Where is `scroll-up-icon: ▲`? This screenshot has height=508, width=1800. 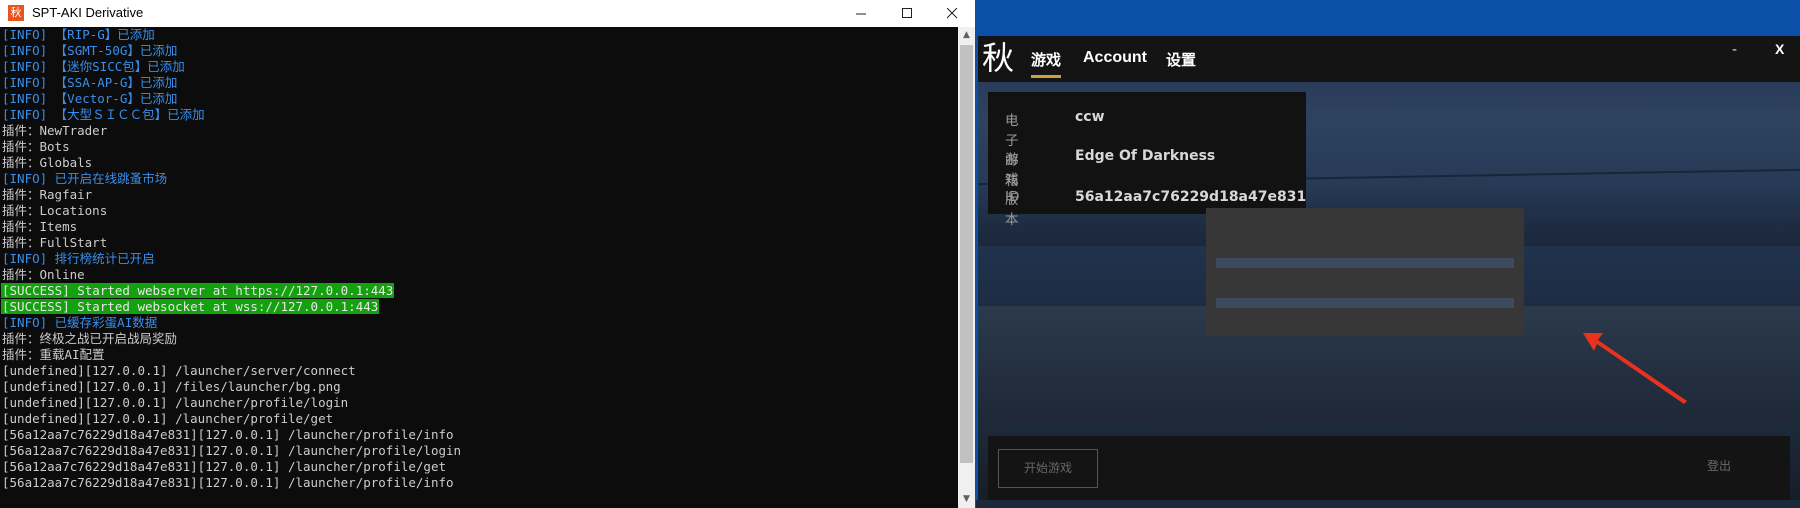
scroll-up-icon: ▲ is located at coordinates (966, 35).